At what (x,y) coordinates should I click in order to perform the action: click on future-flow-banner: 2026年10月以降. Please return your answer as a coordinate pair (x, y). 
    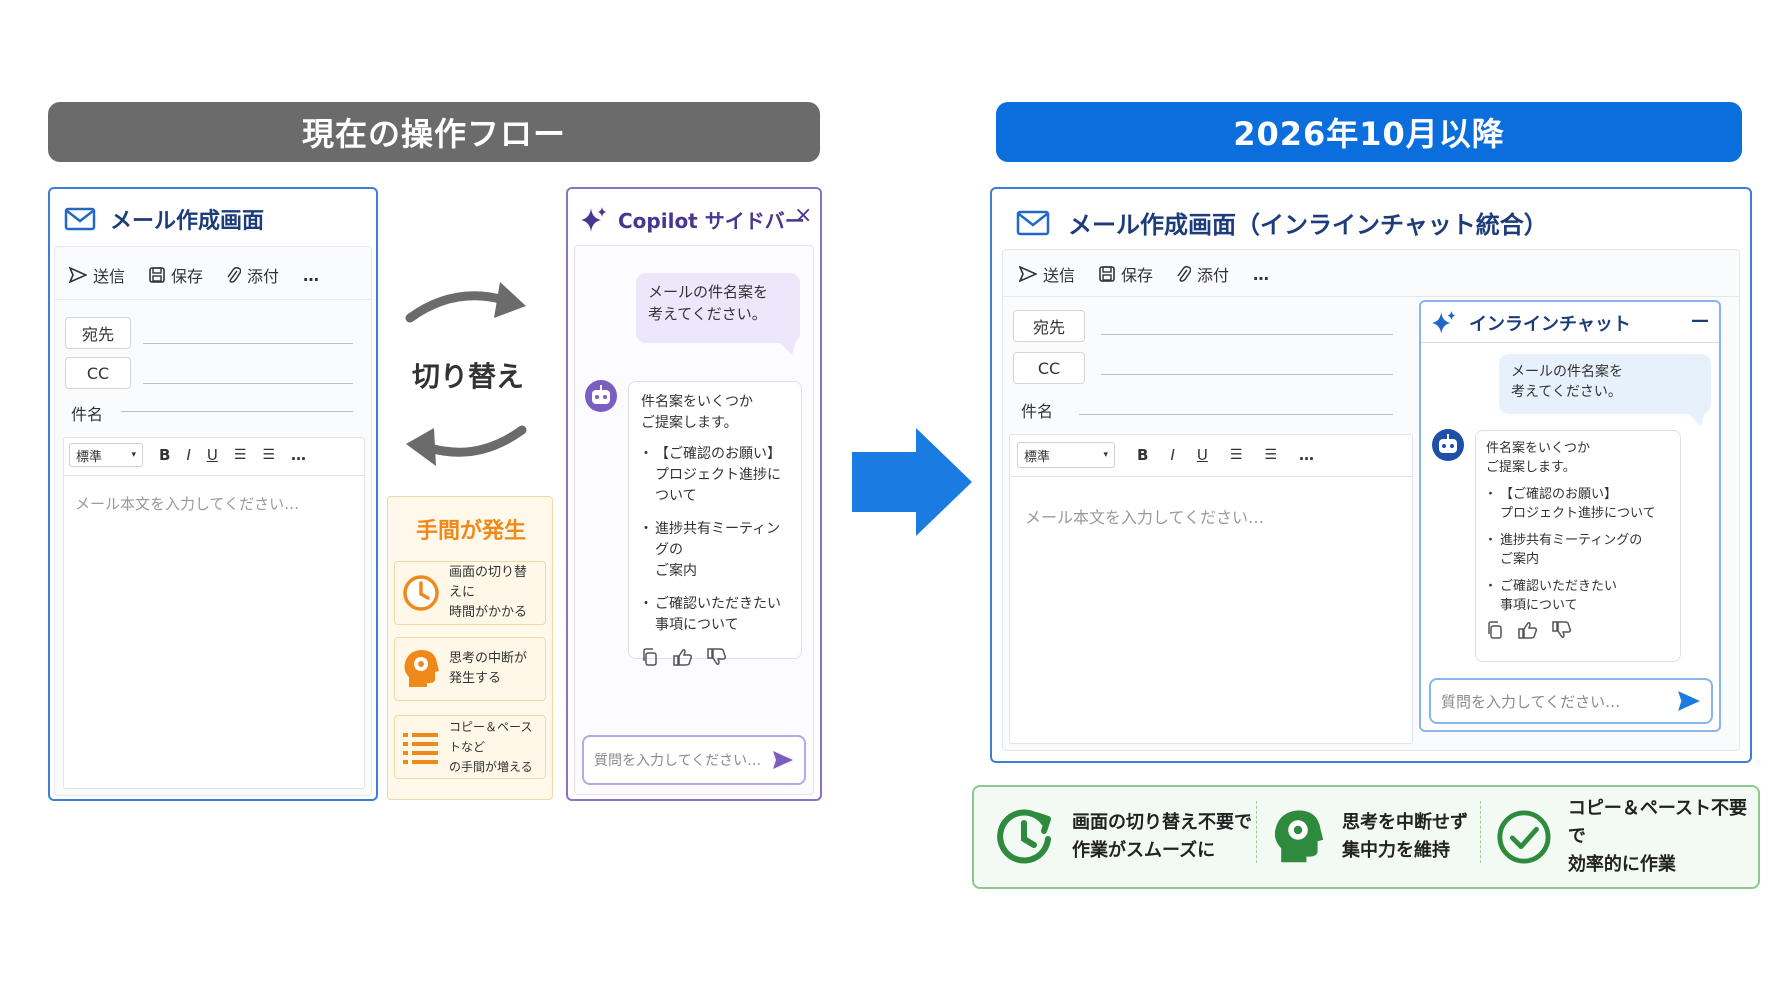
    Looking at the image, I should click on (1369, 132).